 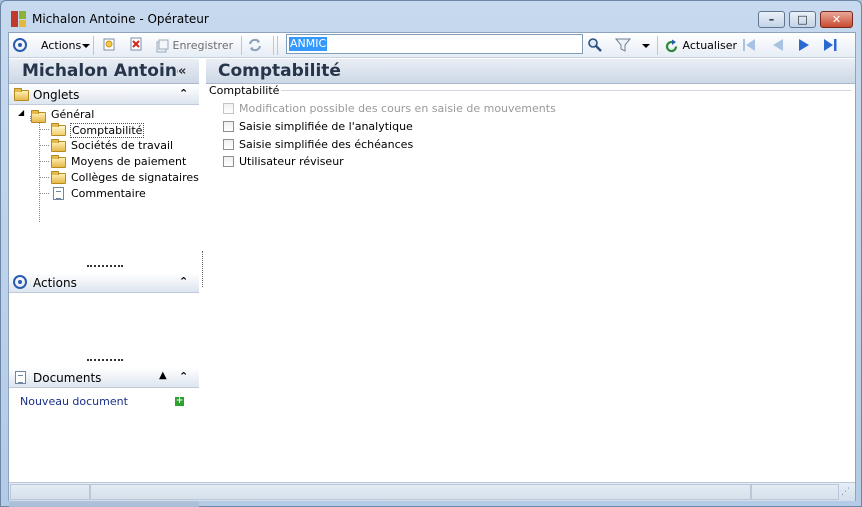 I want to click on target-icon, so click(x=20, y=282).